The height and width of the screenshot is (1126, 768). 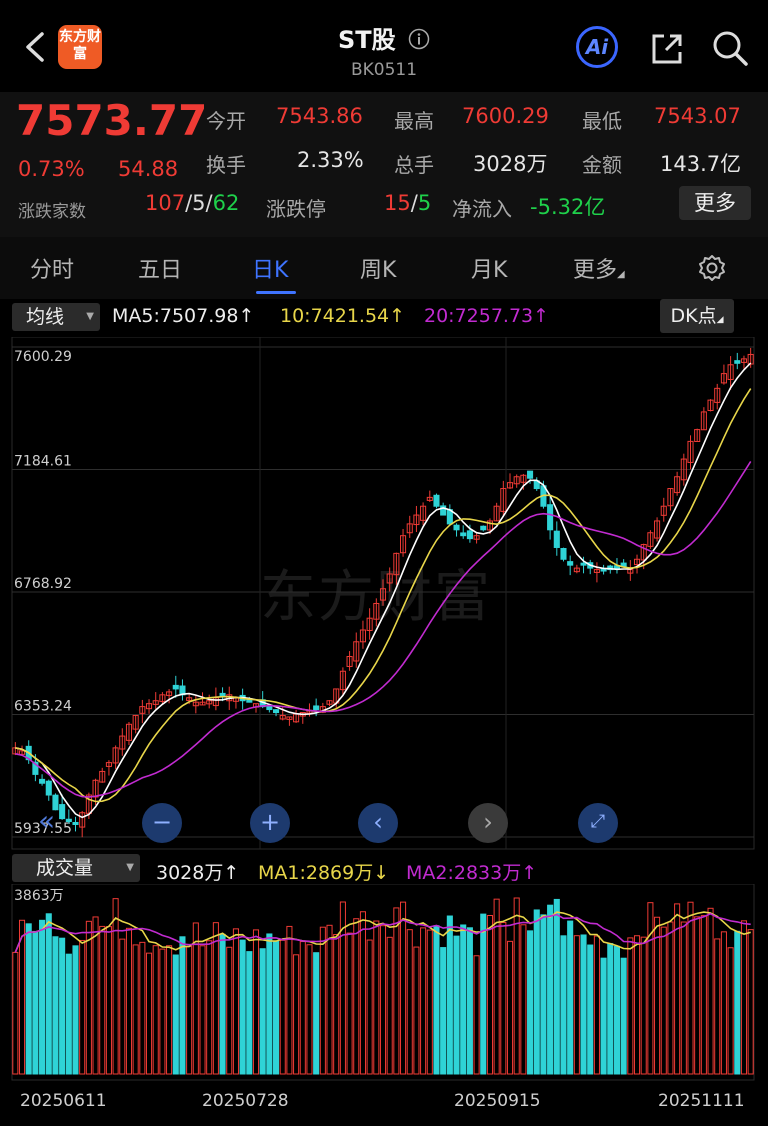 What do you see at coordinates (162, 823) in the screenshot?
I see `zoom-out-button: −` at bounding box center [162, 823].